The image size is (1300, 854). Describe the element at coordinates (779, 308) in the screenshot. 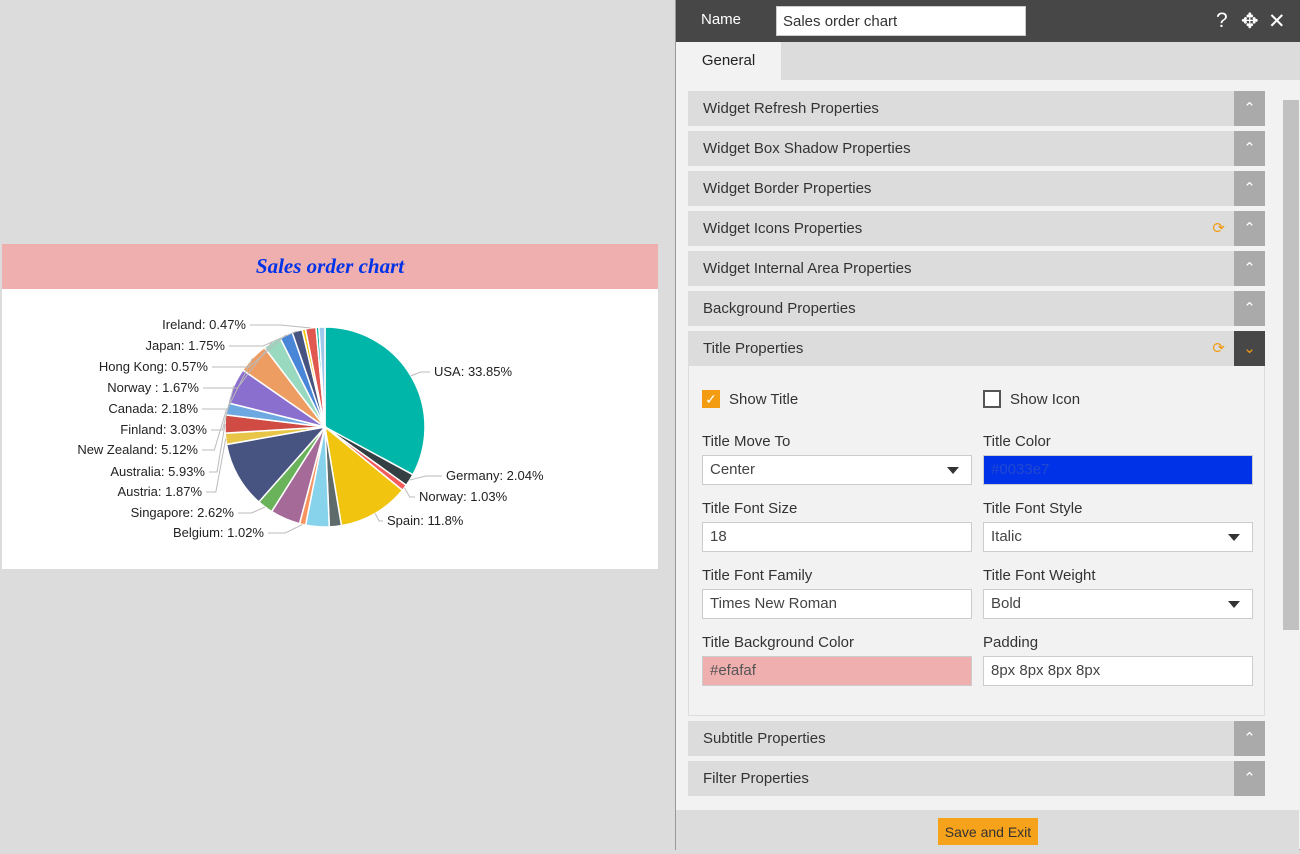

I see `section-title: Background Properties` at that location.